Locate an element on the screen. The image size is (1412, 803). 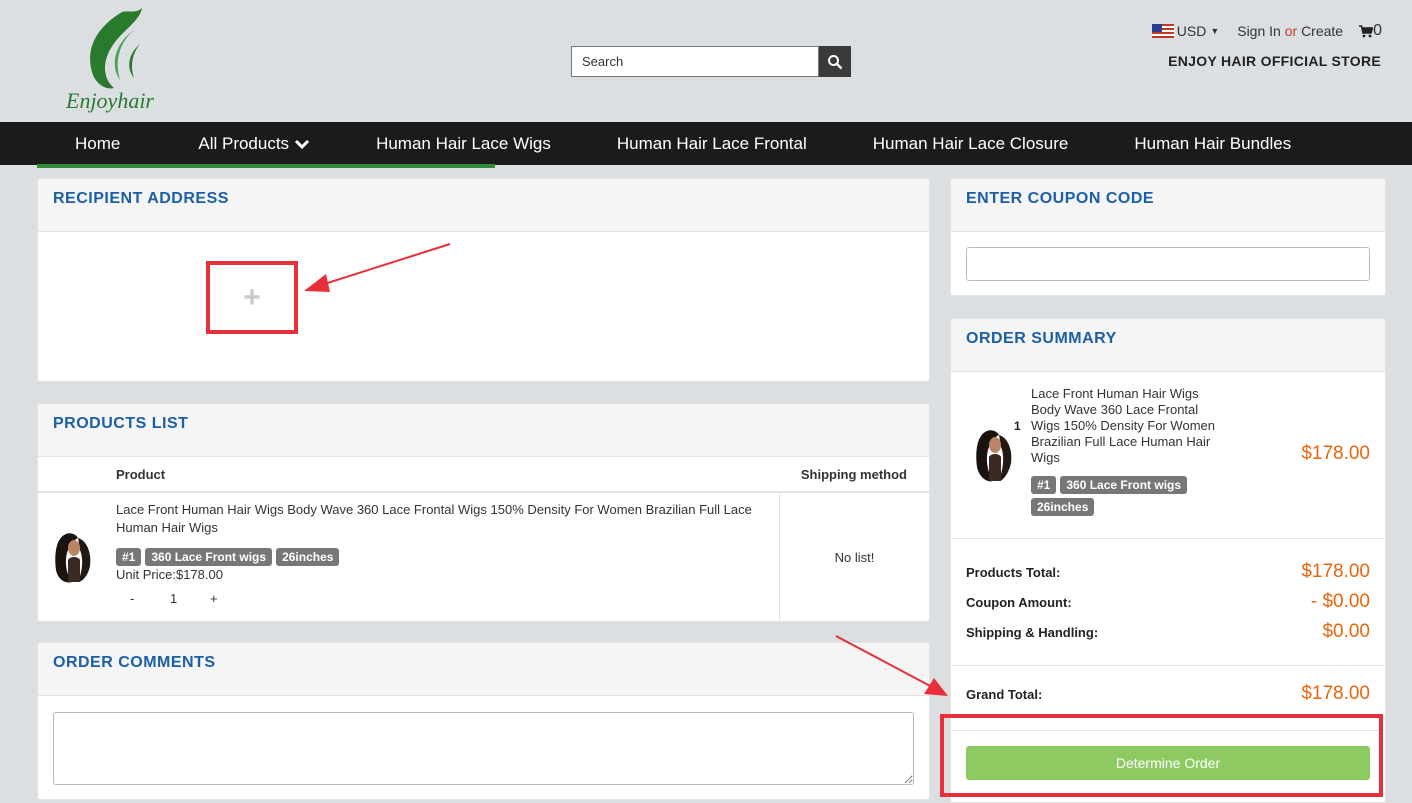
tag-color: #1 is located at coordinates (129, 557).